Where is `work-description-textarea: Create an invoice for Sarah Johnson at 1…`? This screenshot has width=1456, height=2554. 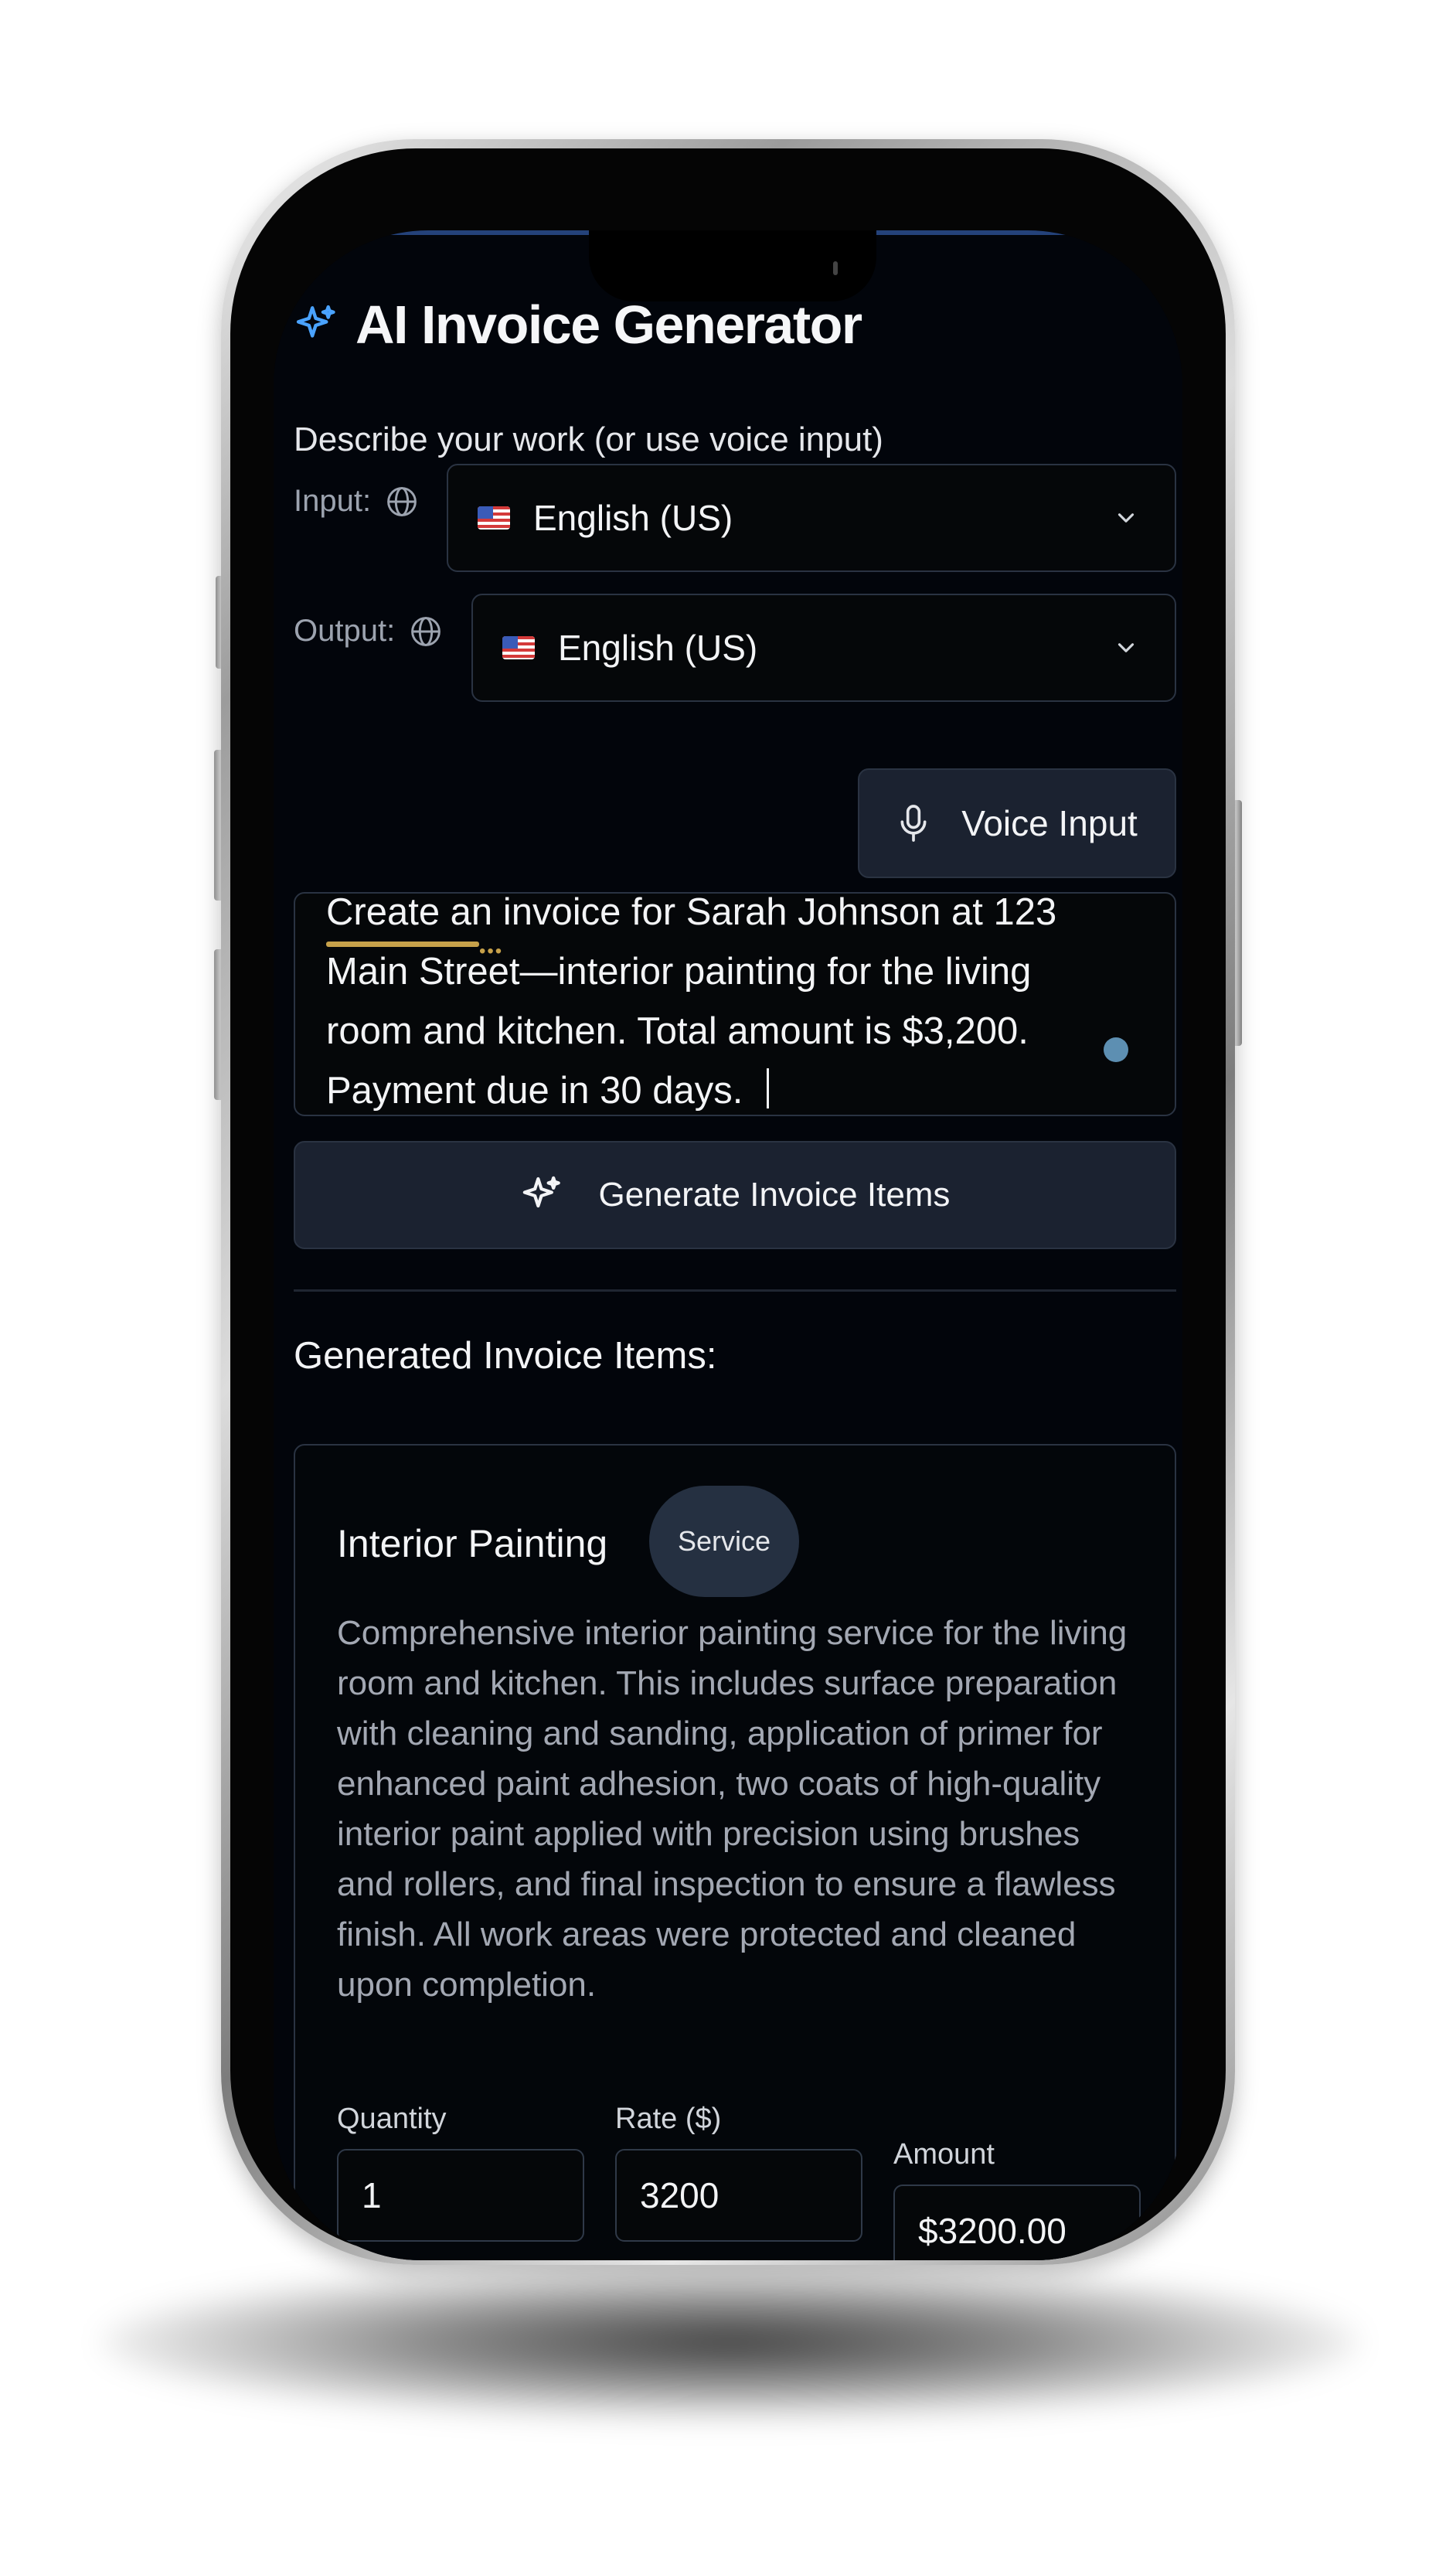
work-description-textarea: Create an invoice for Sarah Johnson at 1… is located at coordinates (735, 1004).